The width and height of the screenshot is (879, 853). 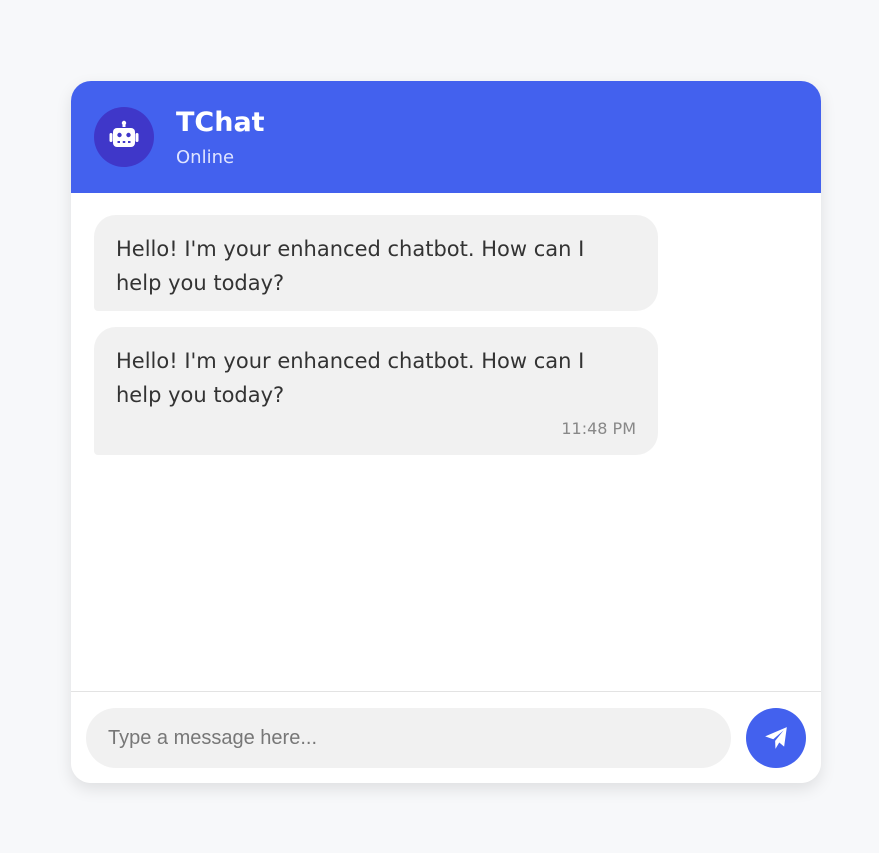 I want to click on input-bar, so click(x=446, y=737).